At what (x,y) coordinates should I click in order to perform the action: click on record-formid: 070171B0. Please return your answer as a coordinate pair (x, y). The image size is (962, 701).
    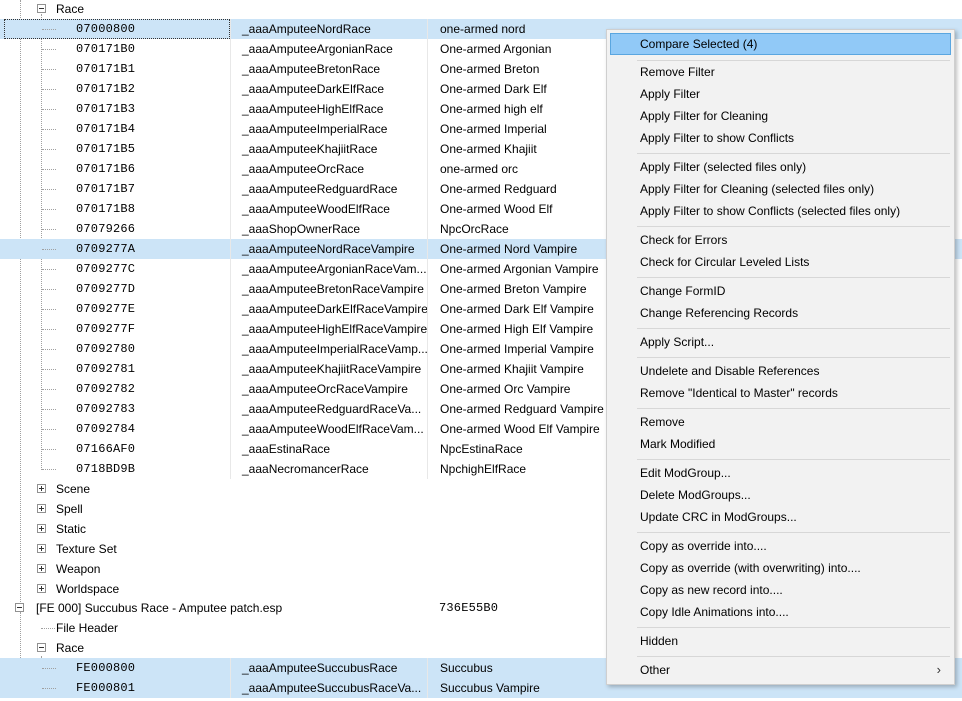
    Looking at the image, I should click on (106, 49).